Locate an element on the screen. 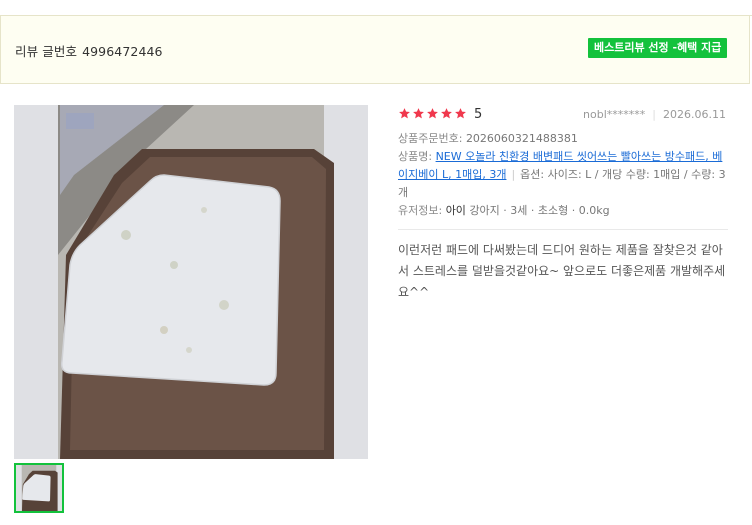 This screenshot has width=752, height=525. pet-name: 아이 is located at coordinates (455, 210).